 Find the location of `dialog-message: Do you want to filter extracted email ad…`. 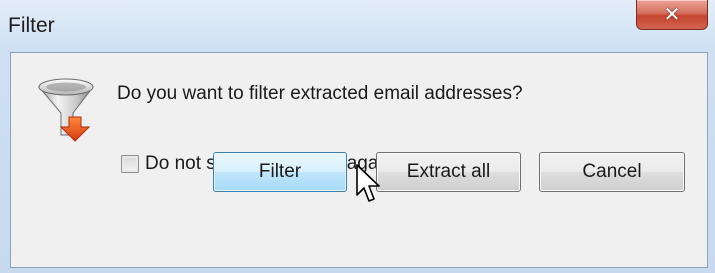

dialog-message: Do you want to filter extracted email ad… is located at coordinates (320, 93).